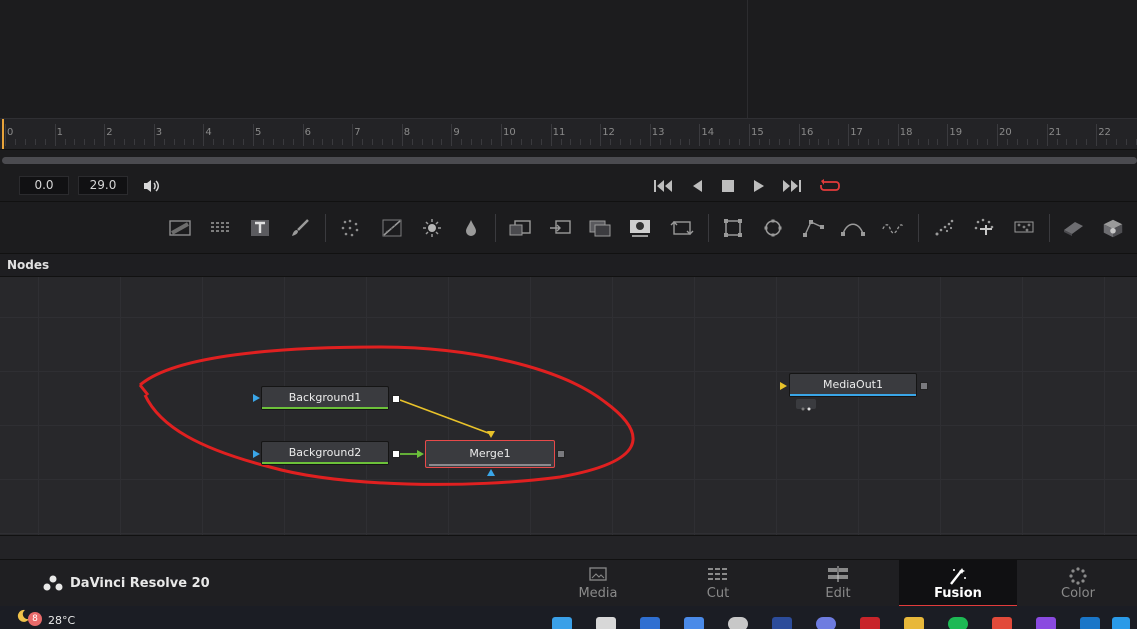  Describe the element at coordinates (718, 583) in the screenshot. I see `page-tab-cut: Cut` at that location.